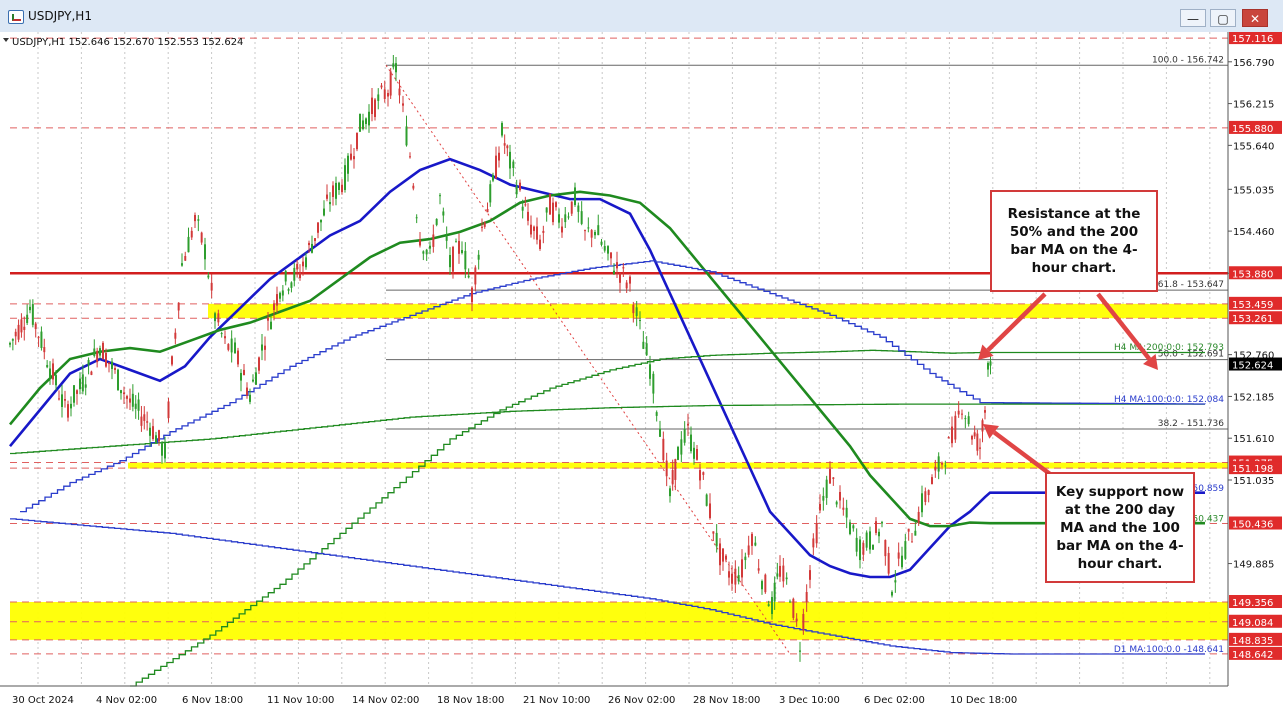 This screenshot has height=718, width=1283. What do you see at coordinates (641, 700) in the screenshot?
I see `time-tick-label: 26 Nov 02:00` at bounding box center [641, 700].